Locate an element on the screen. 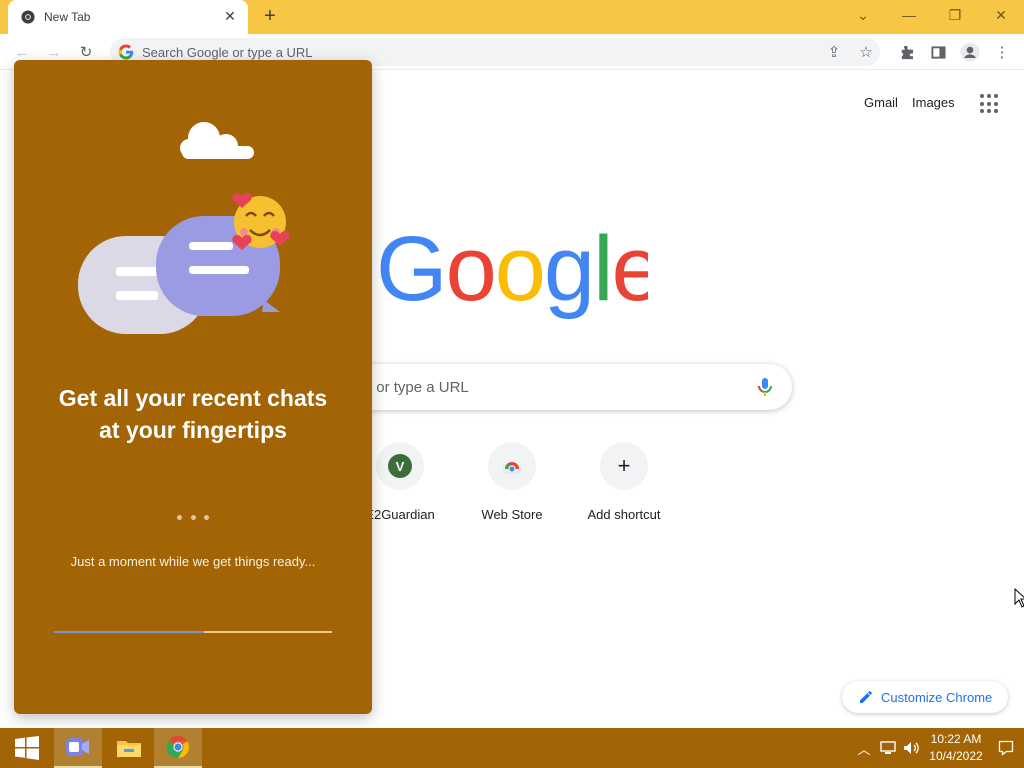 The width and height of the screenshot is (1024, 768). customize-chrome-label: Customize Chrome is located at coordinates (937, 697).